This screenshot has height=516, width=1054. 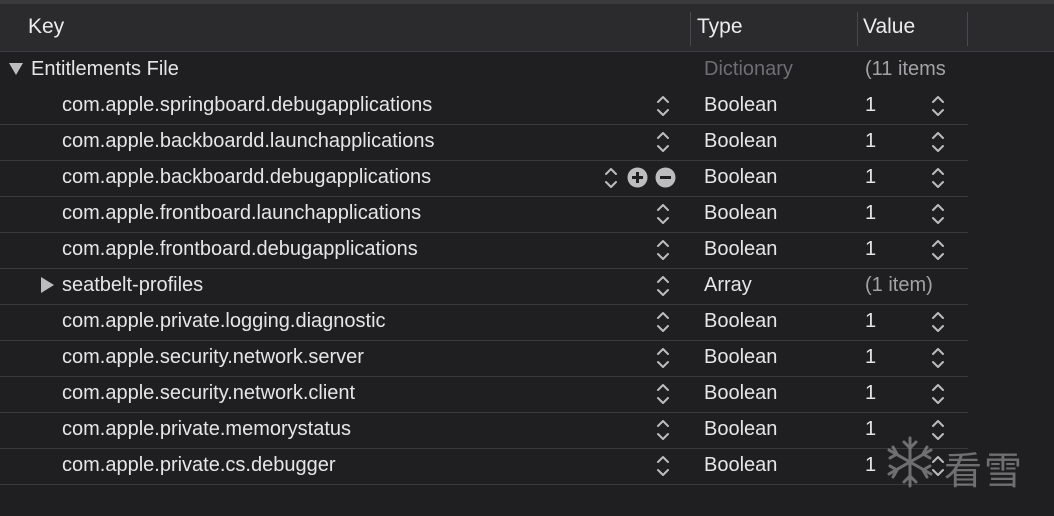 What do you see at coordinates (199, 466) in the screenshot?
I see `row-key: com.apple.private.cs.debugger` at bounding box center [199, 466].